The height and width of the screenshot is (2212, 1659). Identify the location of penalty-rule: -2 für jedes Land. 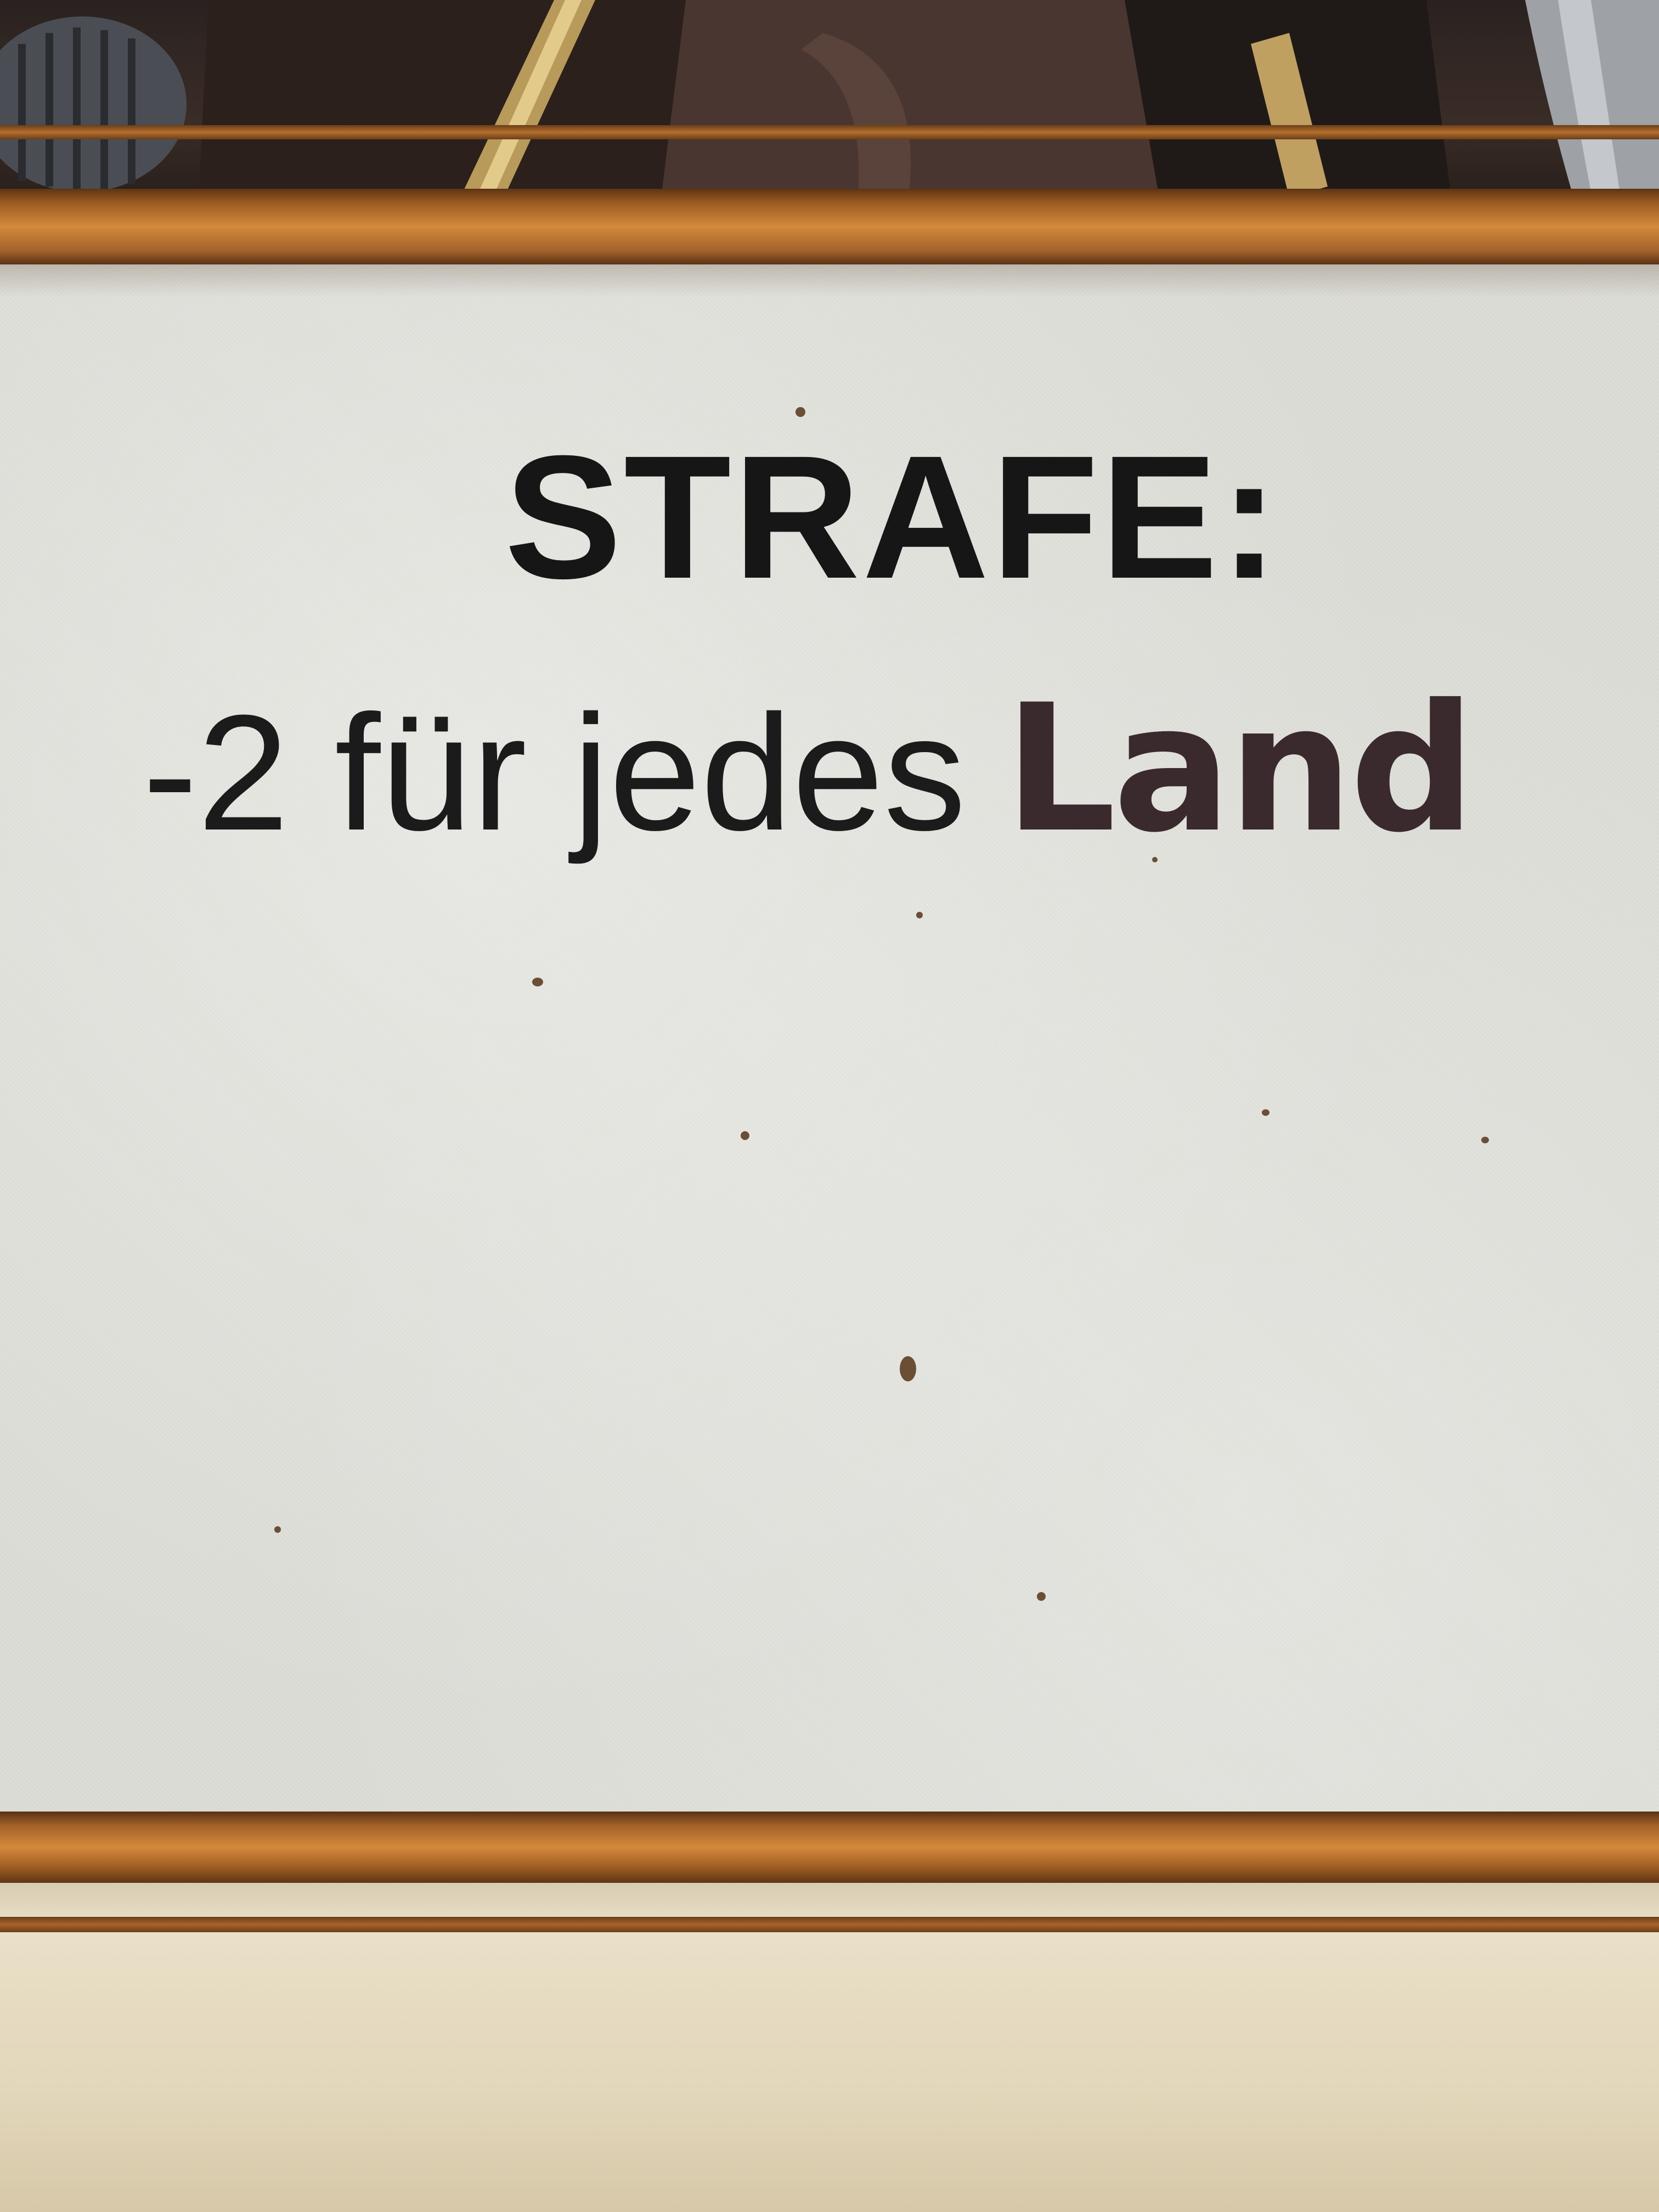
(809, 769).